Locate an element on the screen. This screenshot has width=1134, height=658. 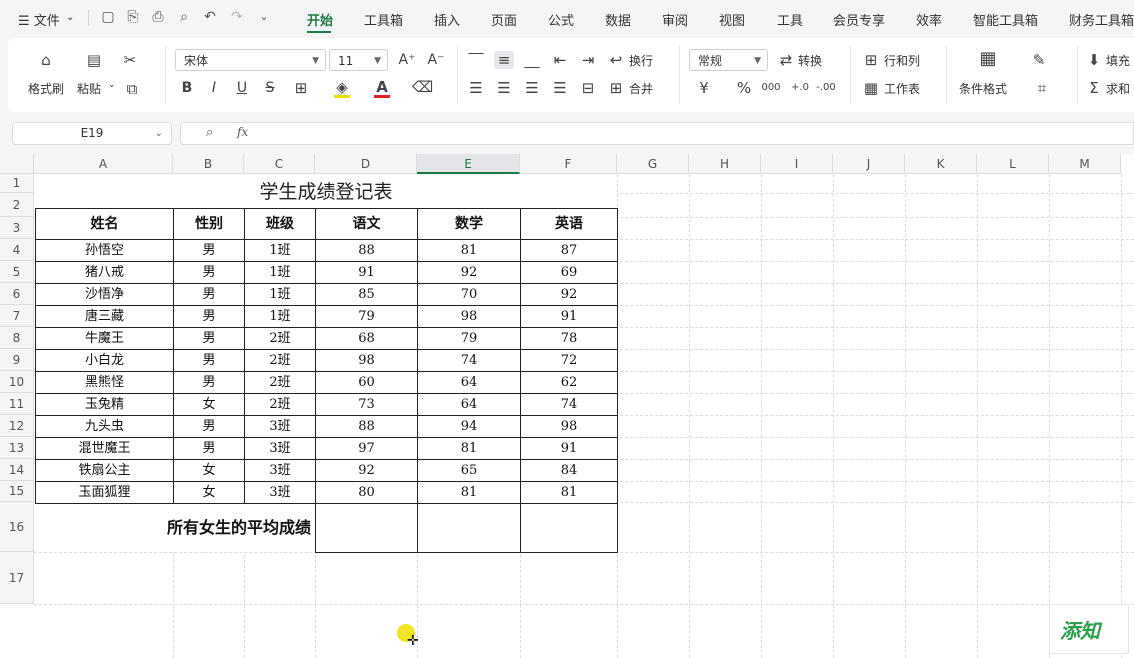
table-cell: 3班 is located at coordinates (280, 448).